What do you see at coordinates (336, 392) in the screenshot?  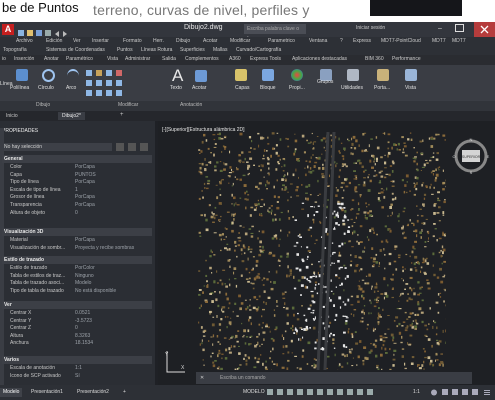 I see `drafting-tools` at bounding box center [336, 392].